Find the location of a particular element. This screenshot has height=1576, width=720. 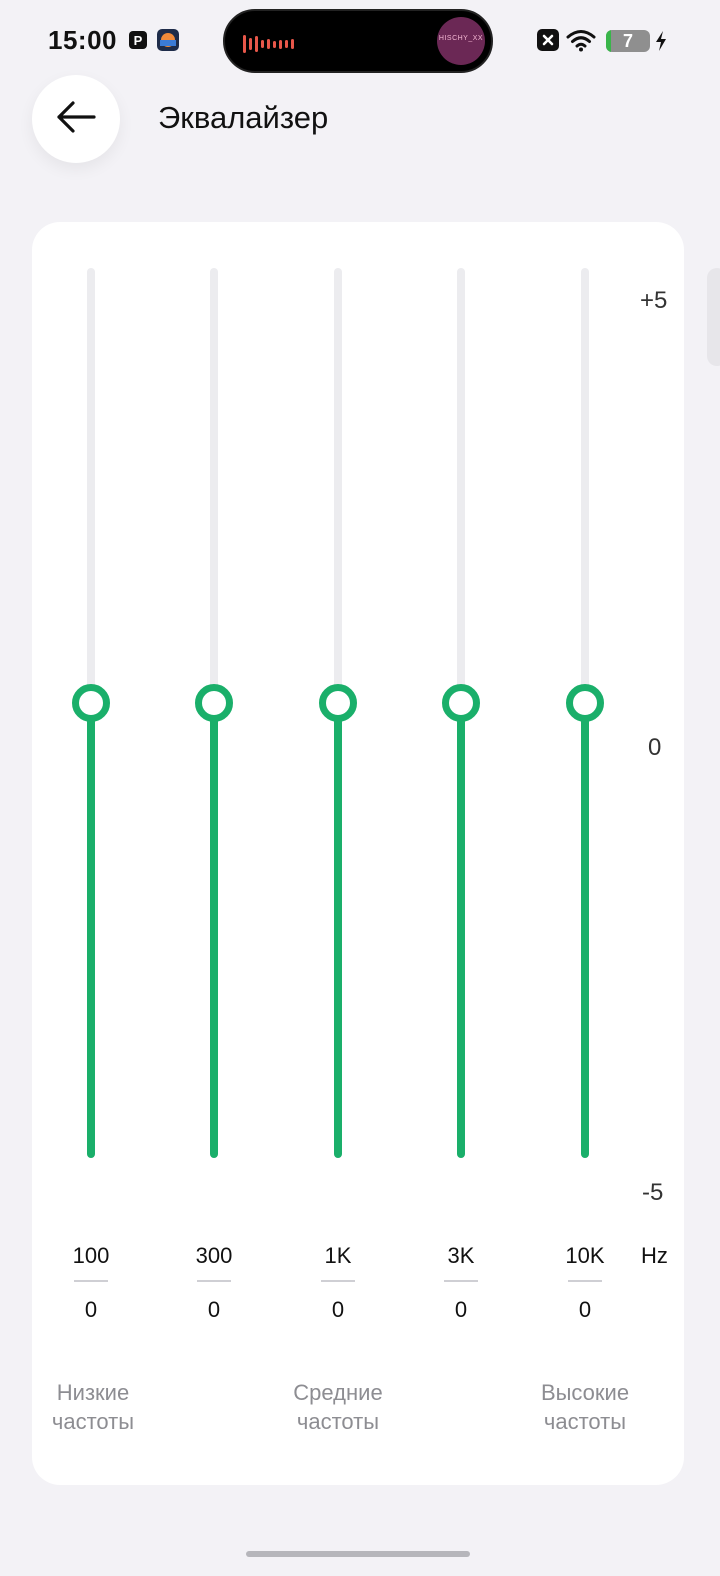

battery-icon: 7 is located at coordinates (628, 41).